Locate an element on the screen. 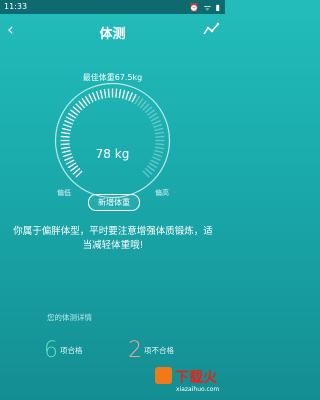  gauge-outer-ring is located at coordinates (112, 140).